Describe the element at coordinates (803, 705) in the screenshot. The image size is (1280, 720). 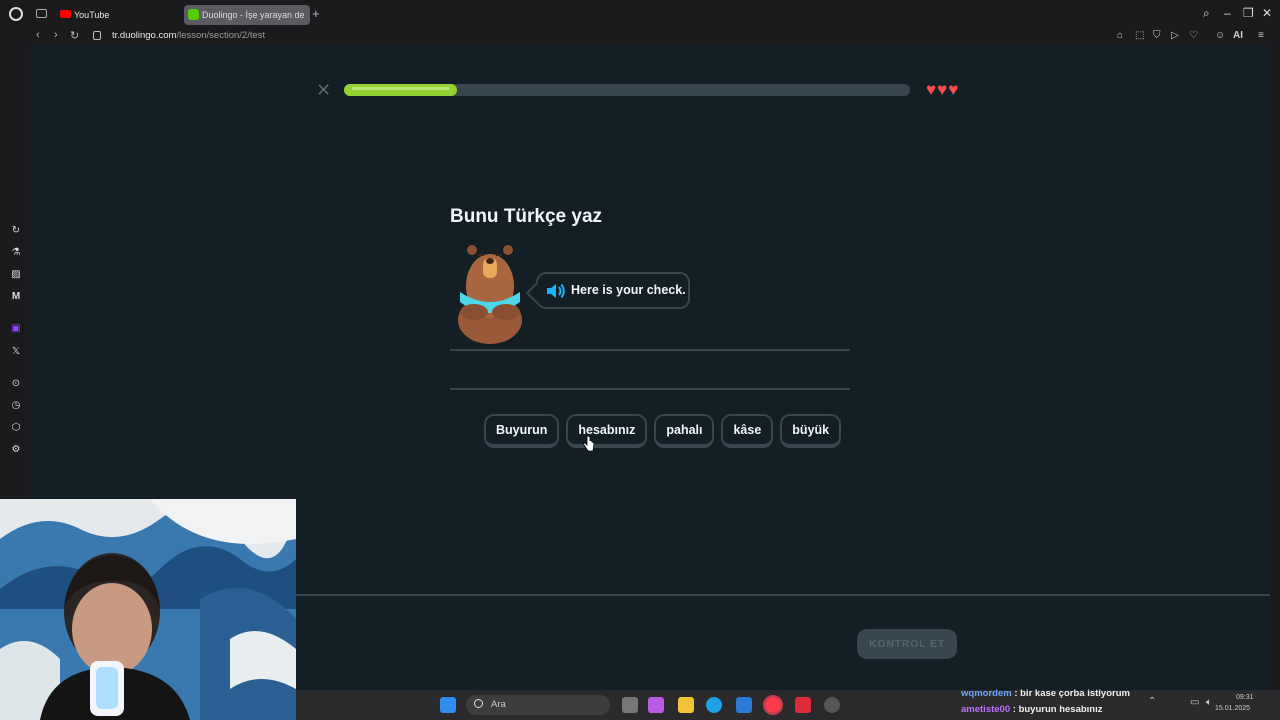
I see `app-taskbar-icon` at that location.